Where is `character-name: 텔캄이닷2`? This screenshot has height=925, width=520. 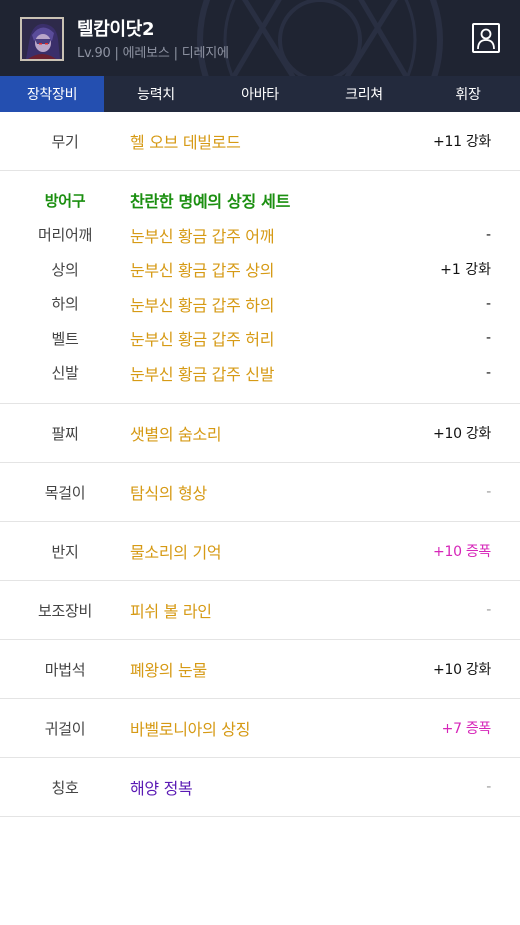
character-name: 텔캄이닷2 is located at coordinates (116, 29).